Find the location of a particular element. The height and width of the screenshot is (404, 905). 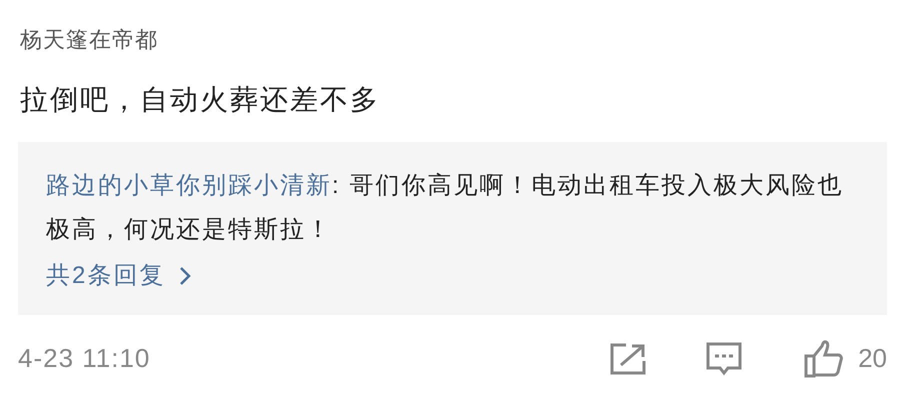

thumbs-up-icon is located at coordinates (824, 359).